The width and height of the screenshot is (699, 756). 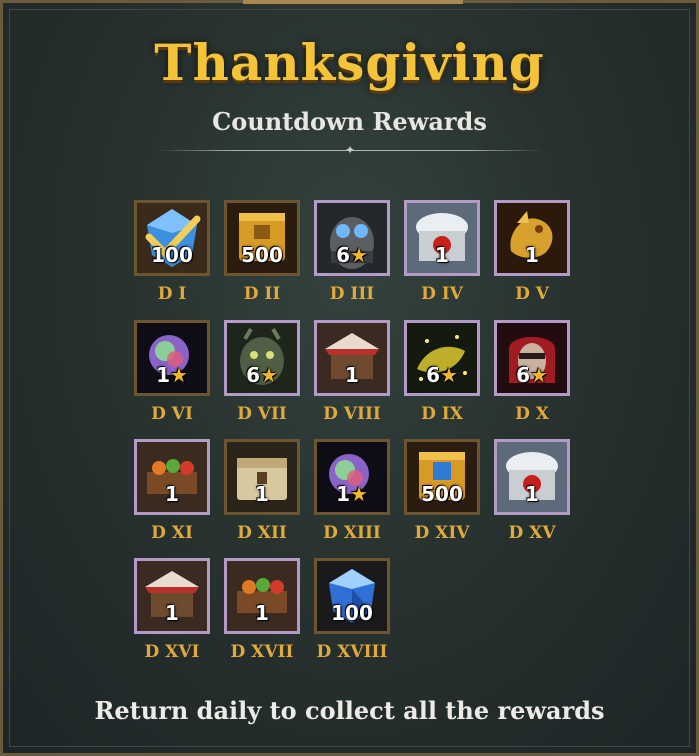 I want to click on day-label: D VIII, so click(x=352, y=414).